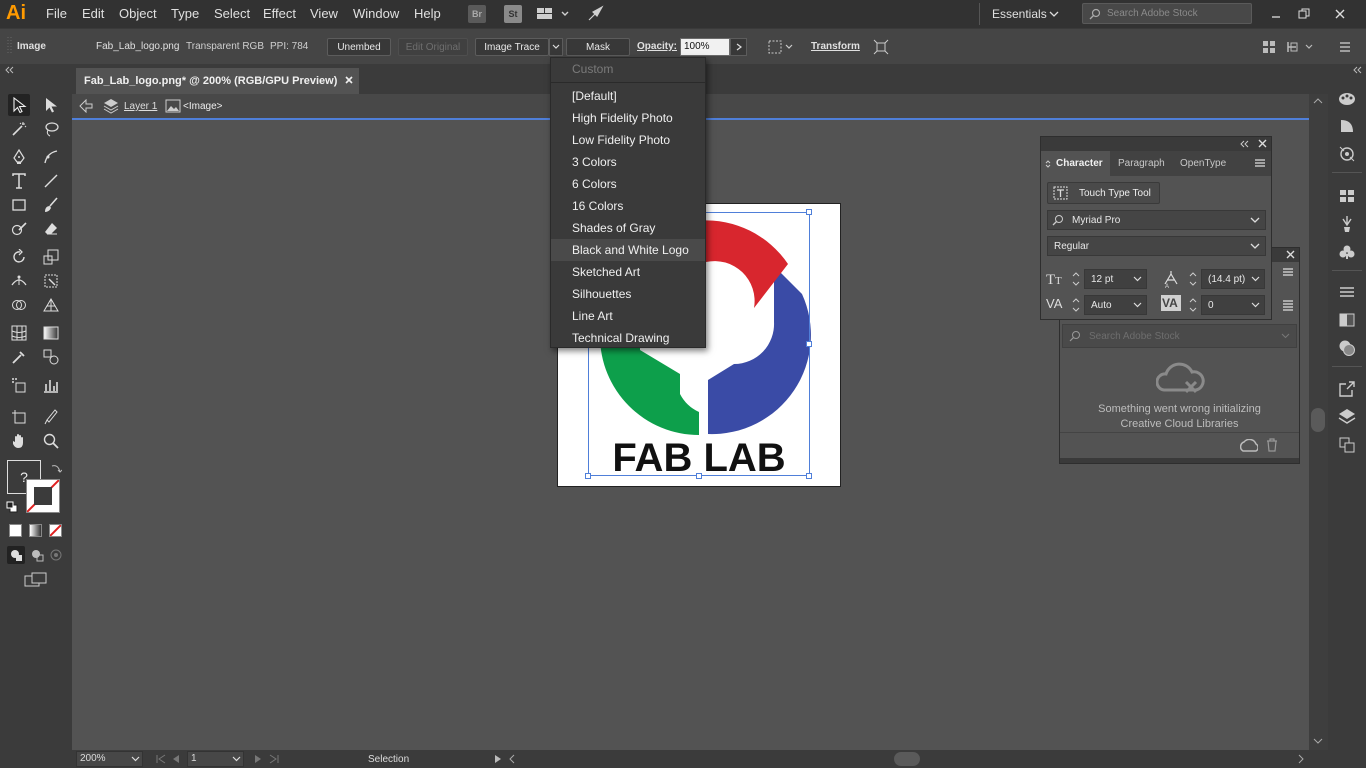  What do you see at coordinates (93, 13) in the screenshot?
I see `menu-edit: Edit` at bounding box center [93, 13].